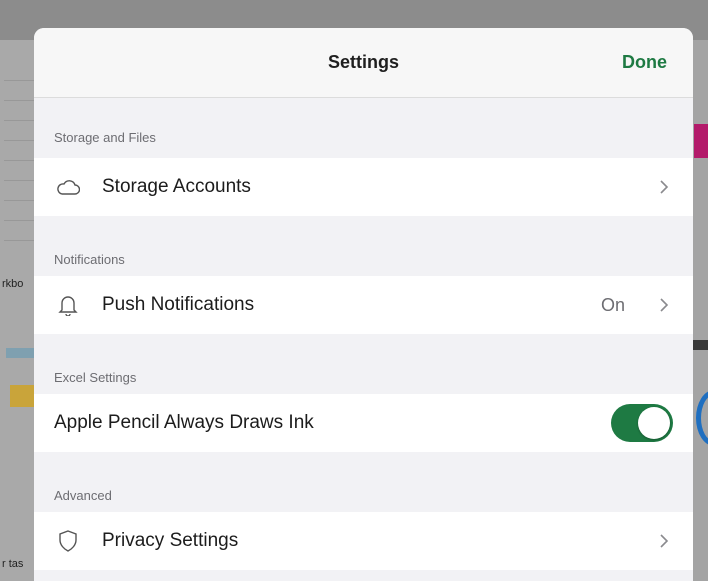 This screenshot has height=581, width=708. Describe the element at coordinates (68, 305) in the screenshot. I see `bell-icon` at that location.